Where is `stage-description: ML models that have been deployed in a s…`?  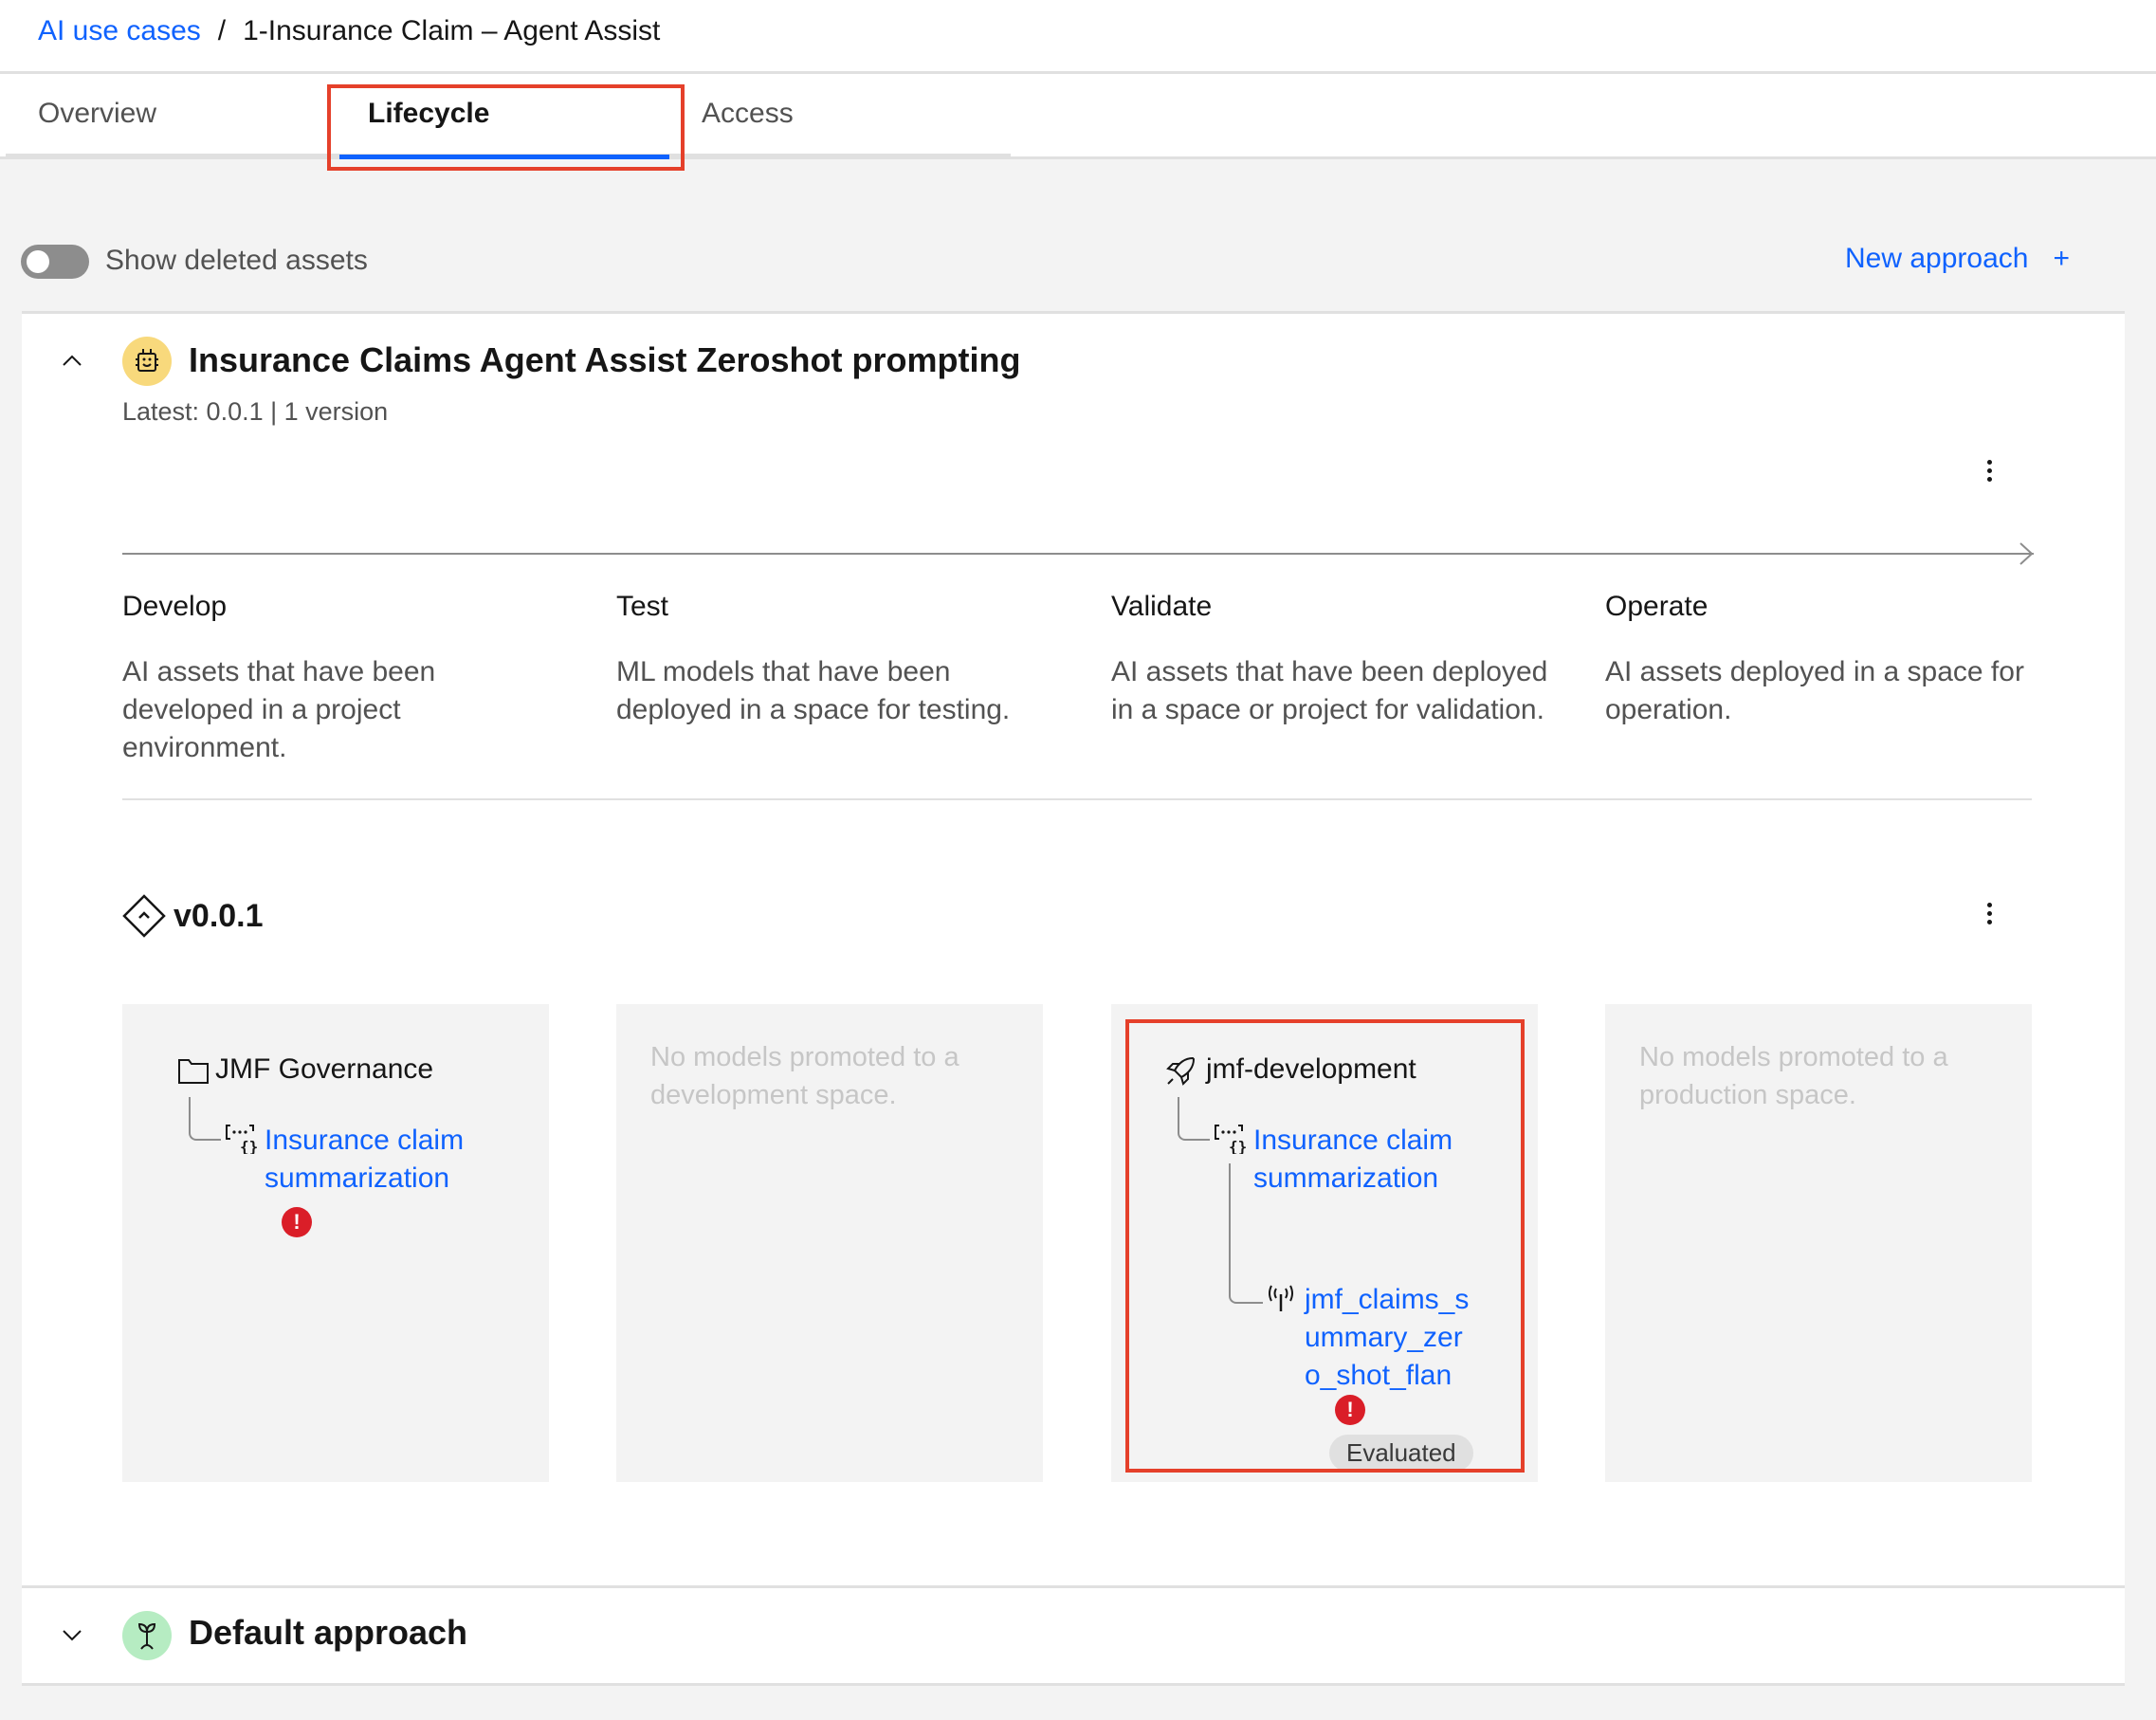
stage-description: ML models that have been deployed in a s… is located at coordinates (814, 690).